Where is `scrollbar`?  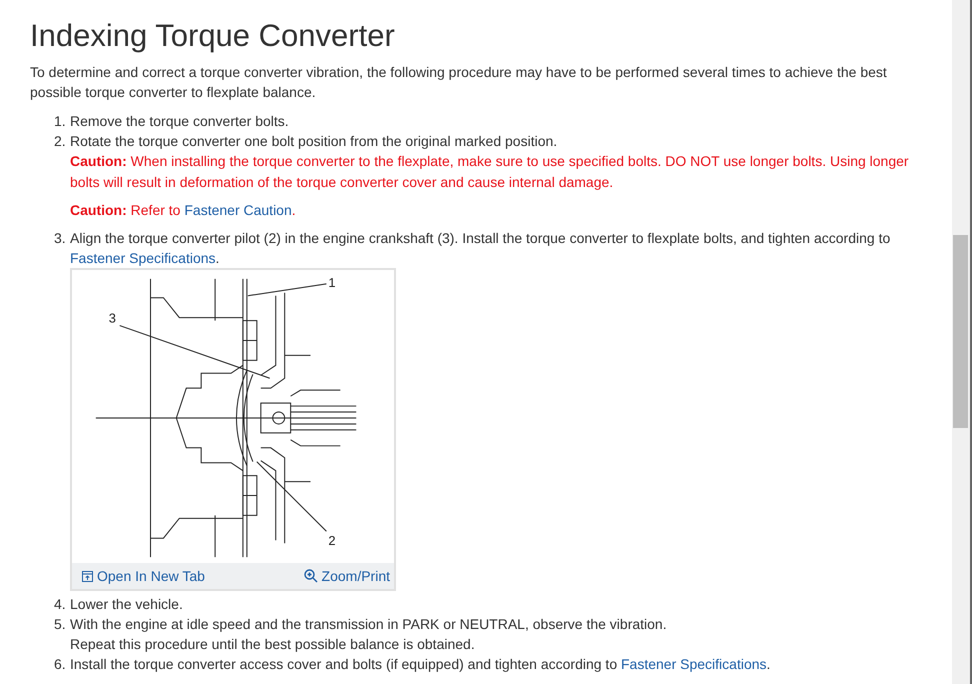
scrollbar is located at coordinates (962, 342).